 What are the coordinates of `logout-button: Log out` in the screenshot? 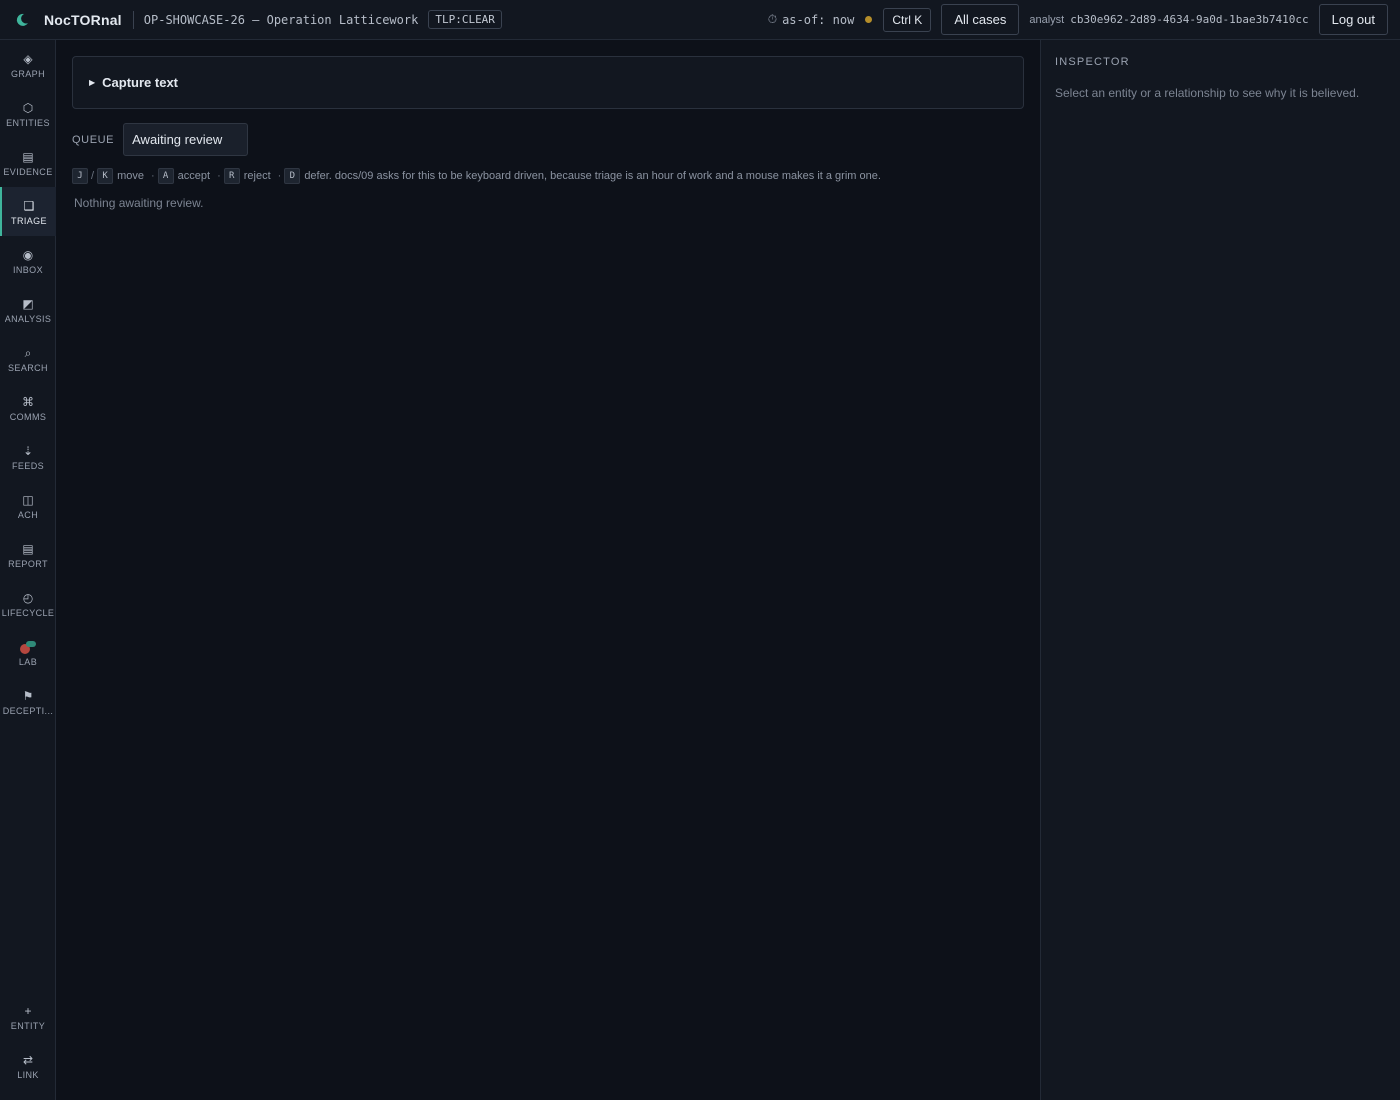 It's located at (1353, 19).